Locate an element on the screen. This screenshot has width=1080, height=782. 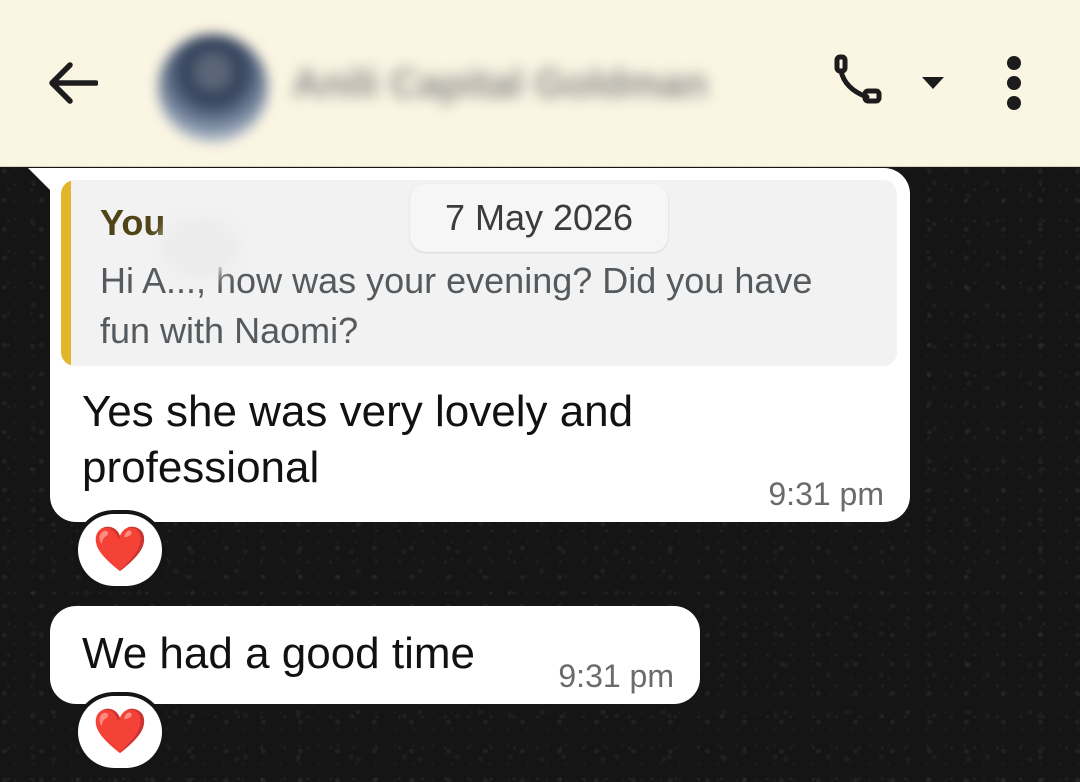
call-button is located at coordinates (855, 83).